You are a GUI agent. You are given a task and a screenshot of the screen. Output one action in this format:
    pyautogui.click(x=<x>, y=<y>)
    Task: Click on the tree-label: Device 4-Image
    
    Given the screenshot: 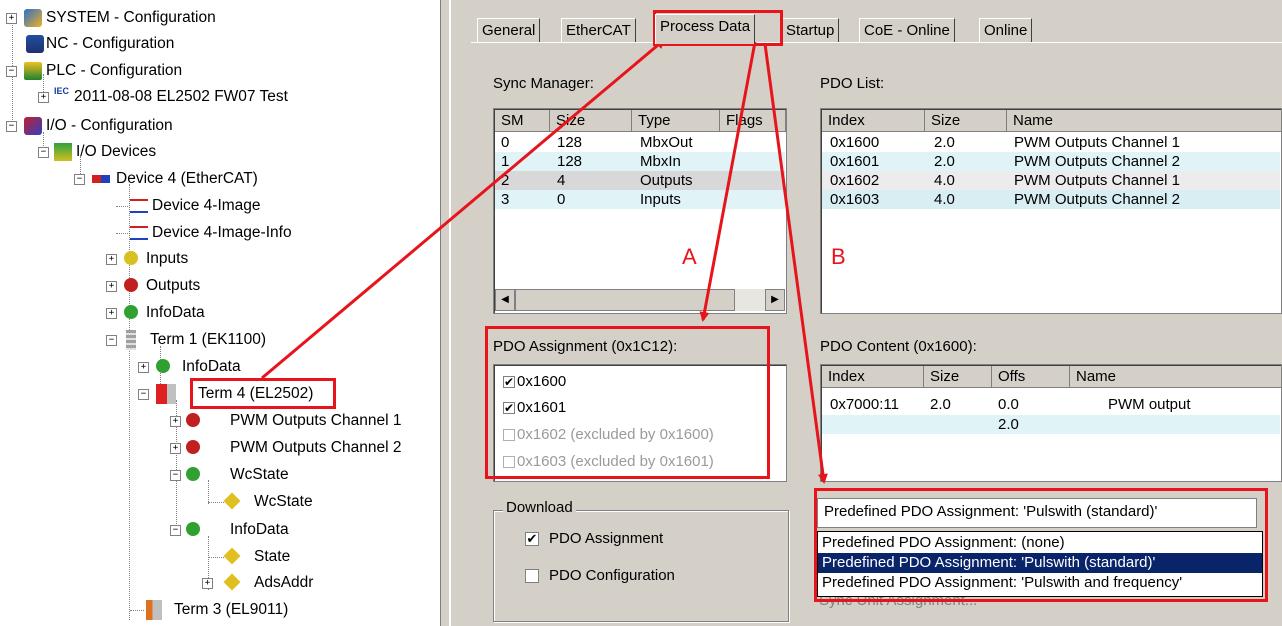 What is the action you would take?
    pyautogui.click(x=206, y=205)
    